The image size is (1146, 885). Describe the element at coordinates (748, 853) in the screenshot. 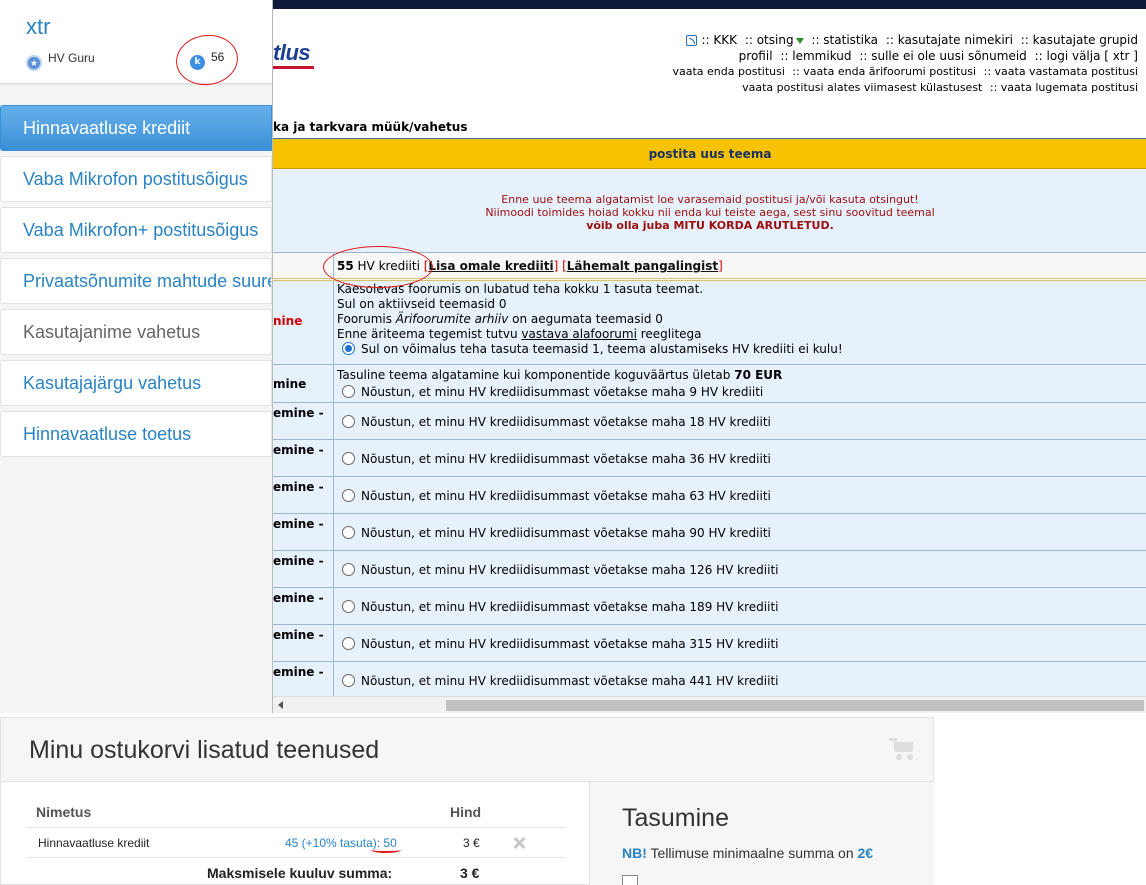

I see `minimum-order-note: NB! Tellimuse minimaalne summa on 2€` at that location.